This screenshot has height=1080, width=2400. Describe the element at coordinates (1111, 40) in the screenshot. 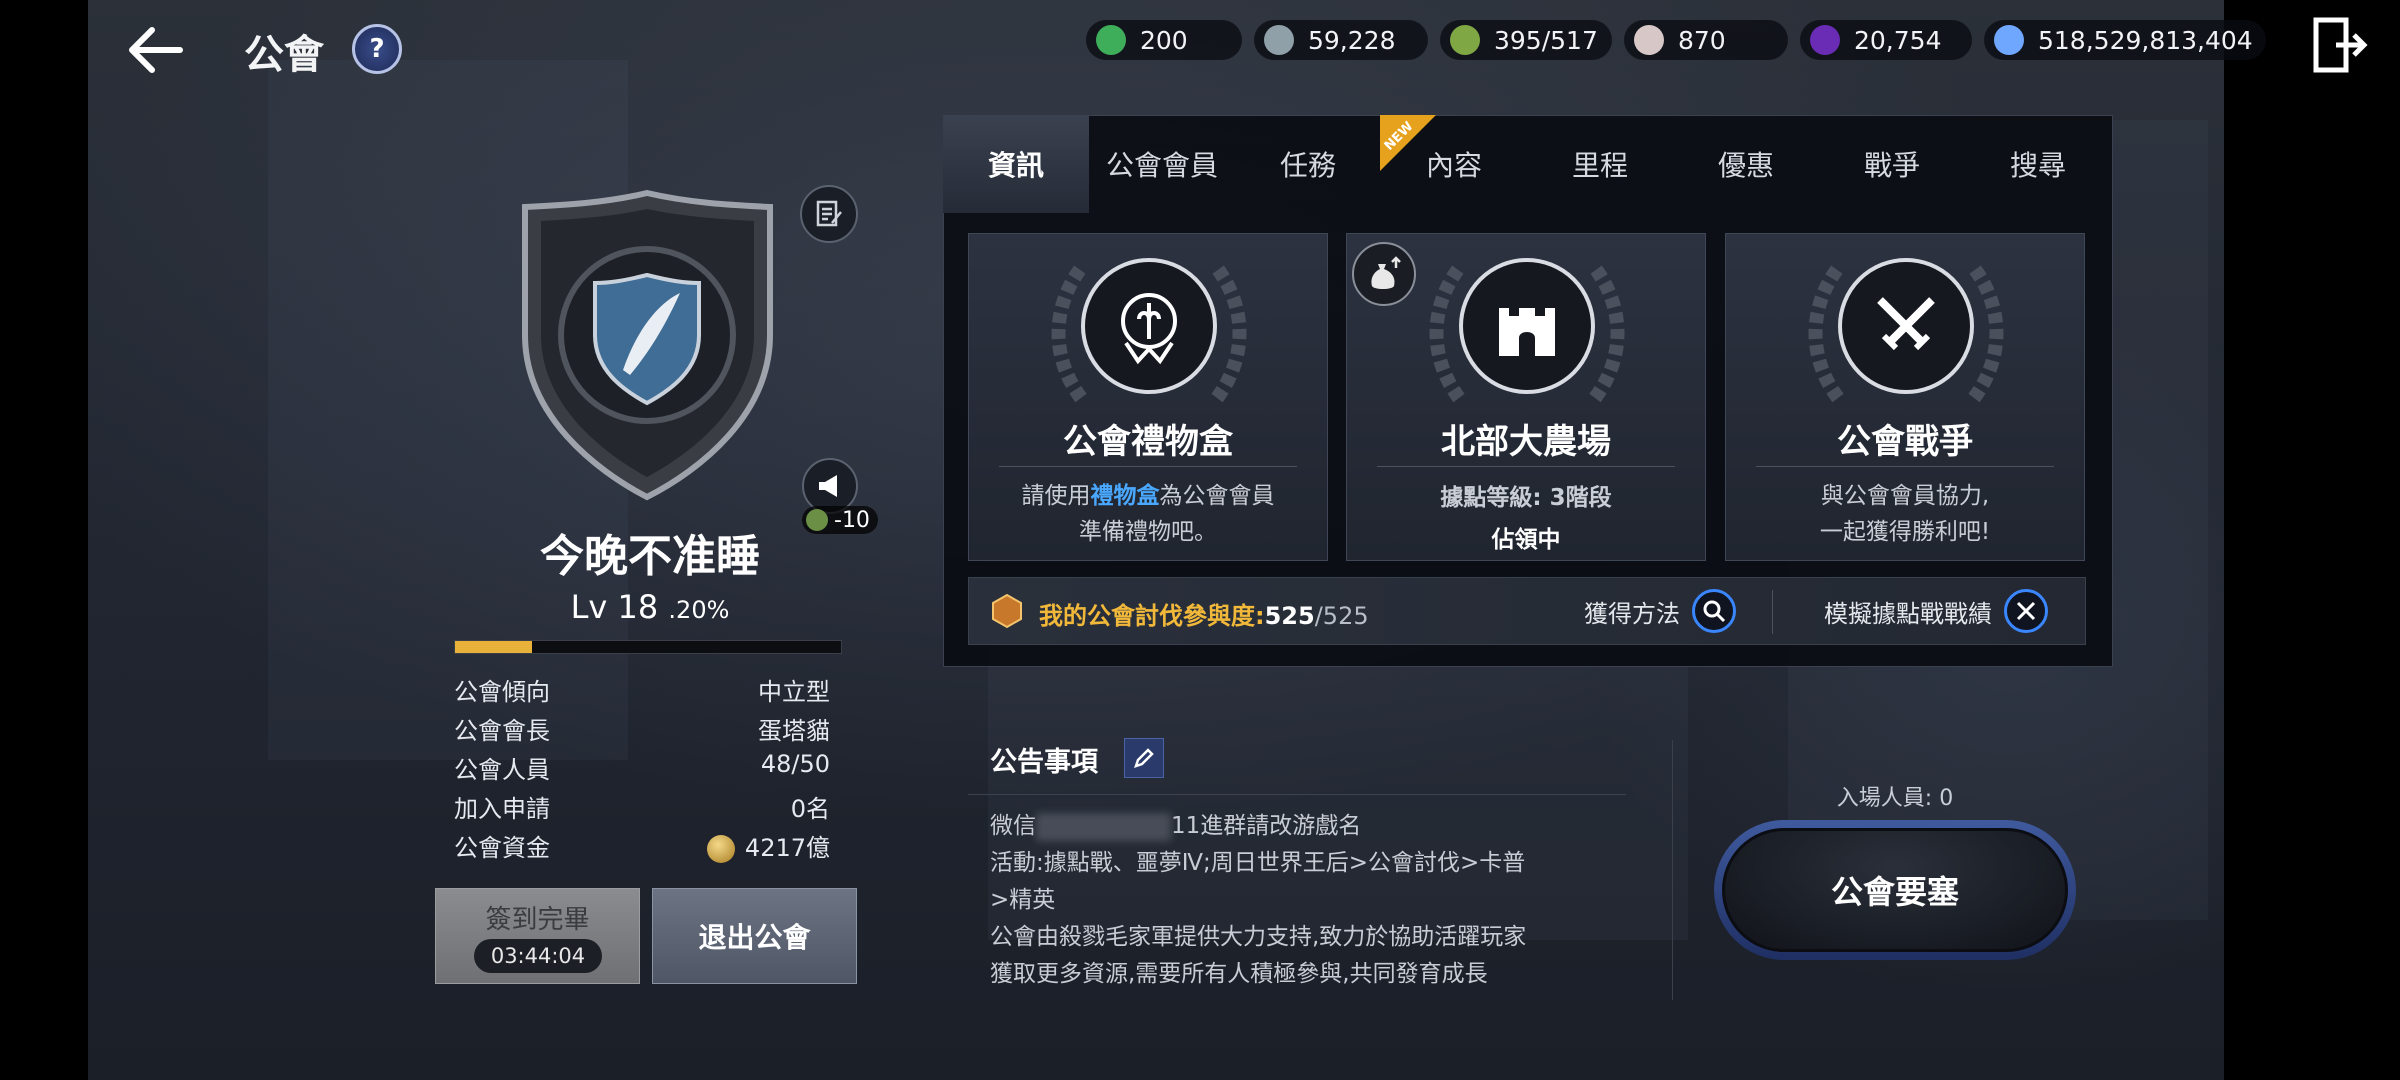

I see `green-m-coin-icon` at that location.